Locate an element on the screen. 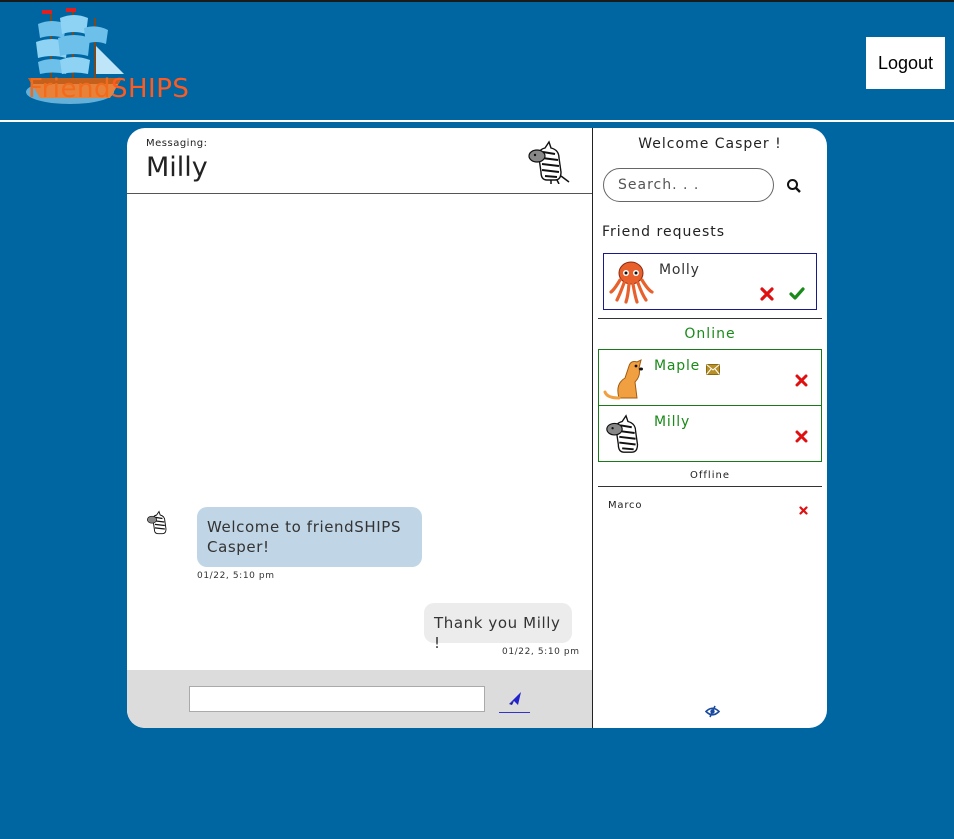 This screenshot has height=839, width=954. friend-request-item: Molly is located at coordinates (710, 281).